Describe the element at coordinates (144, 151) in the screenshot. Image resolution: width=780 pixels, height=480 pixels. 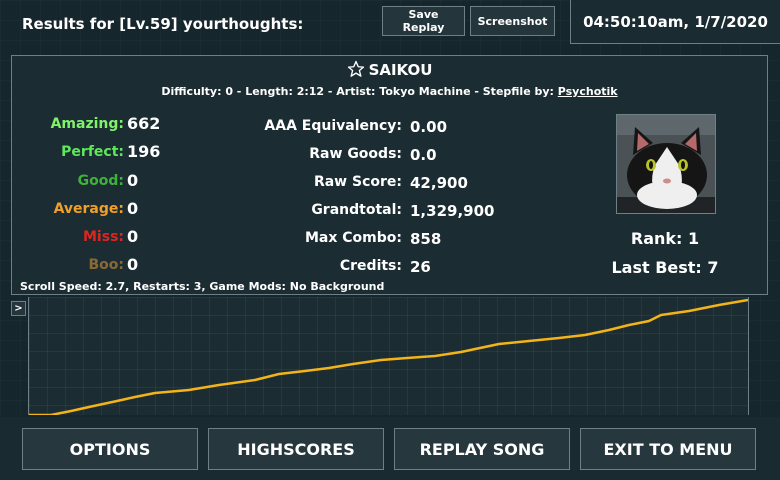
I see `judgement-value: 196` at that location.